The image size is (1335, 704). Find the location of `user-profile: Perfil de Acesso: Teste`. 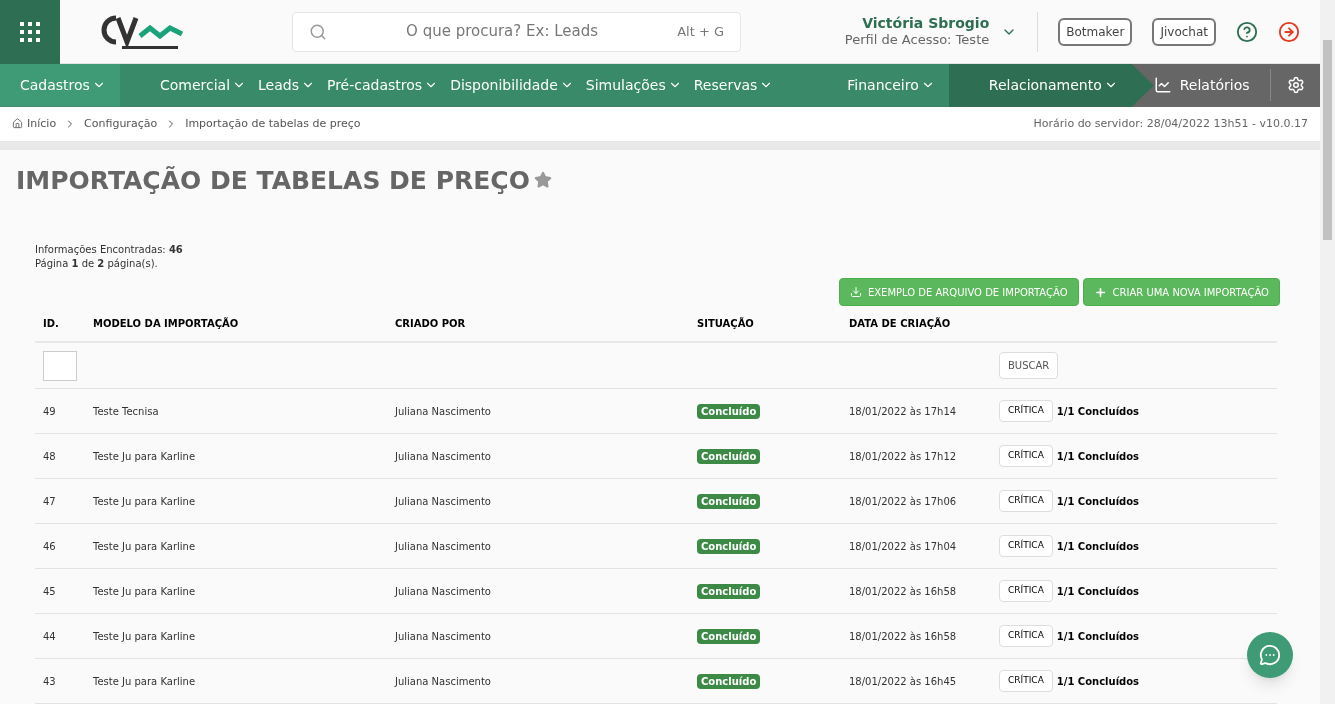

user-profile: Perfil de Acesso: Teste is located at coordinates (917, 40).